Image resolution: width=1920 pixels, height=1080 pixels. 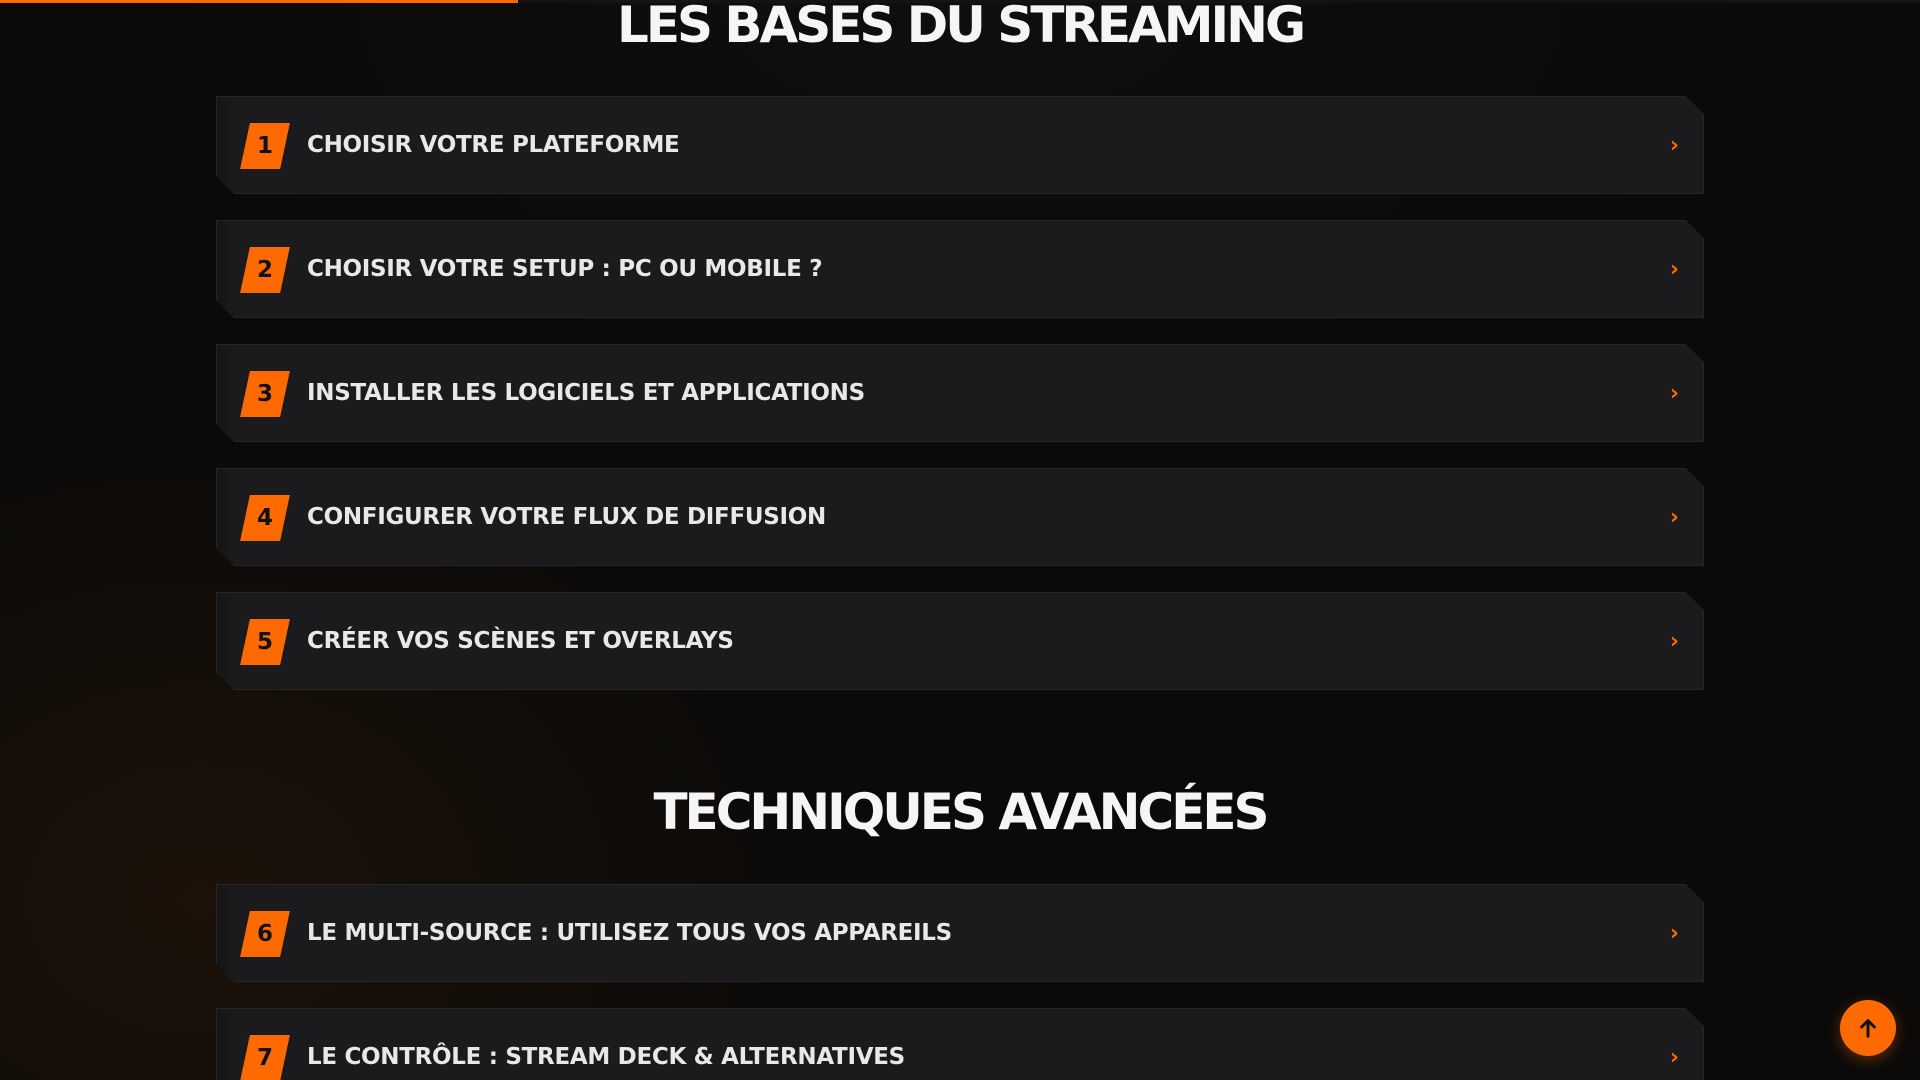 I want to click on step-number-badge: 1, so click(x=265, y=146).